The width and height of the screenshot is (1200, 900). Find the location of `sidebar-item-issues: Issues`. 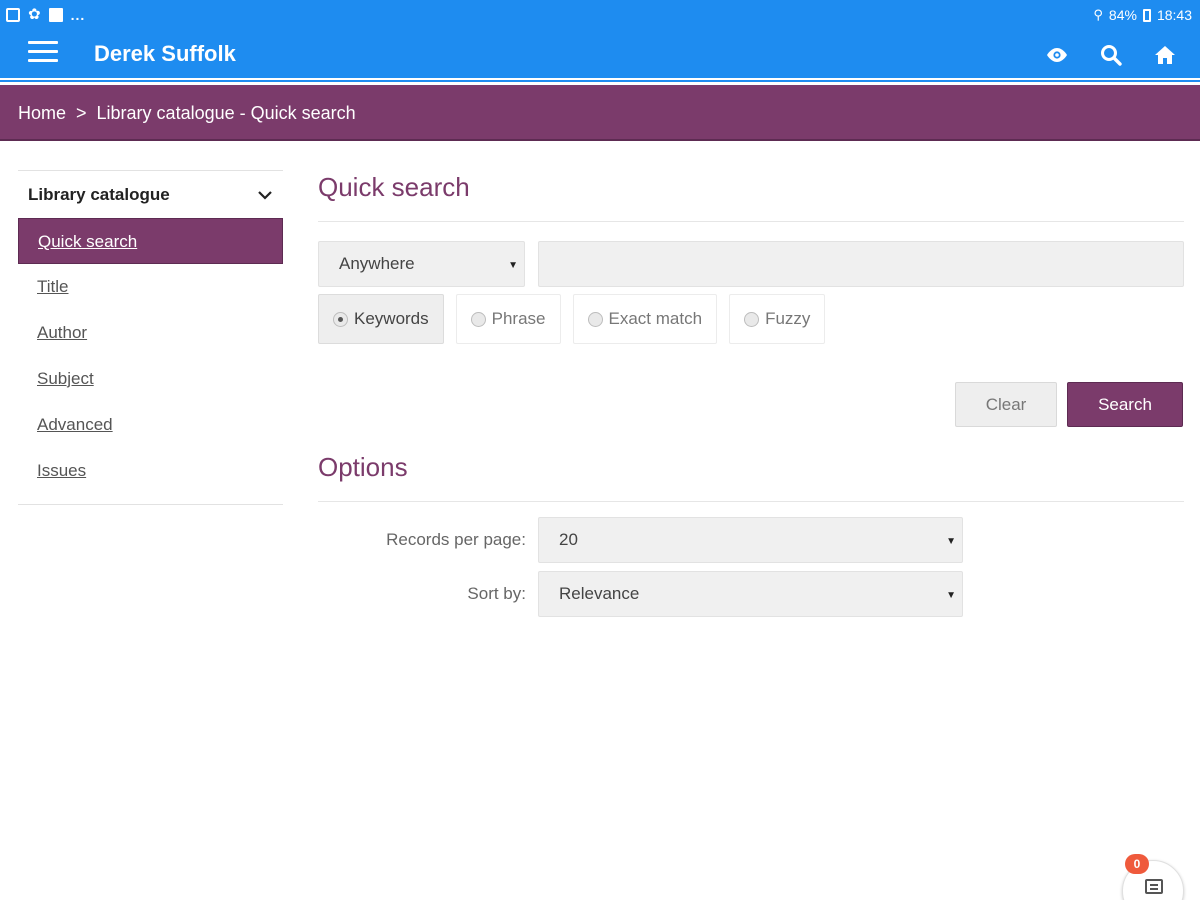

sidebar-item-issues: Issues is located at coordinates (150, 471).